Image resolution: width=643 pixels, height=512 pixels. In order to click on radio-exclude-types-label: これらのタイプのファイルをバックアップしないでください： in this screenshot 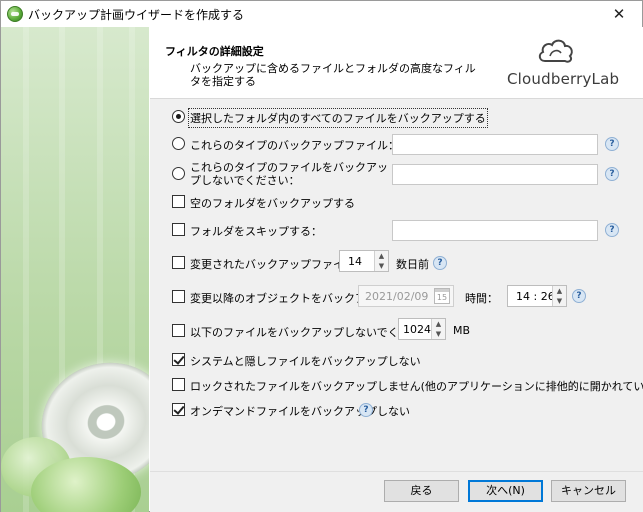, I will do `click(292, 174)`.